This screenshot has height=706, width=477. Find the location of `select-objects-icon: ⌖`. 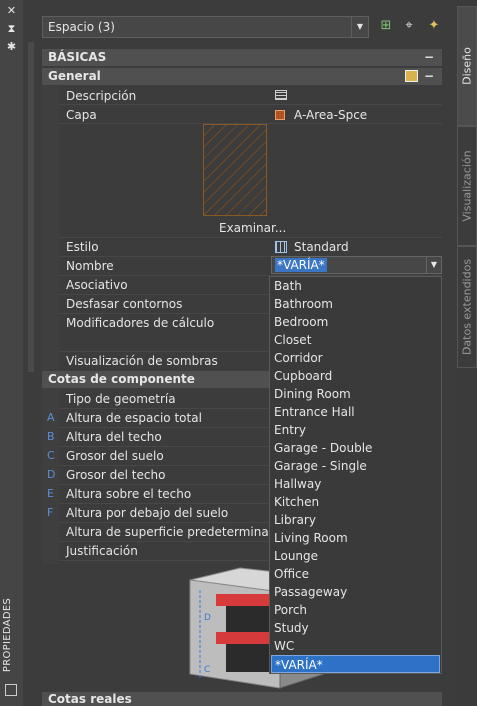

select-objects-icon: ⌖ is located at coordinates (409, 26).